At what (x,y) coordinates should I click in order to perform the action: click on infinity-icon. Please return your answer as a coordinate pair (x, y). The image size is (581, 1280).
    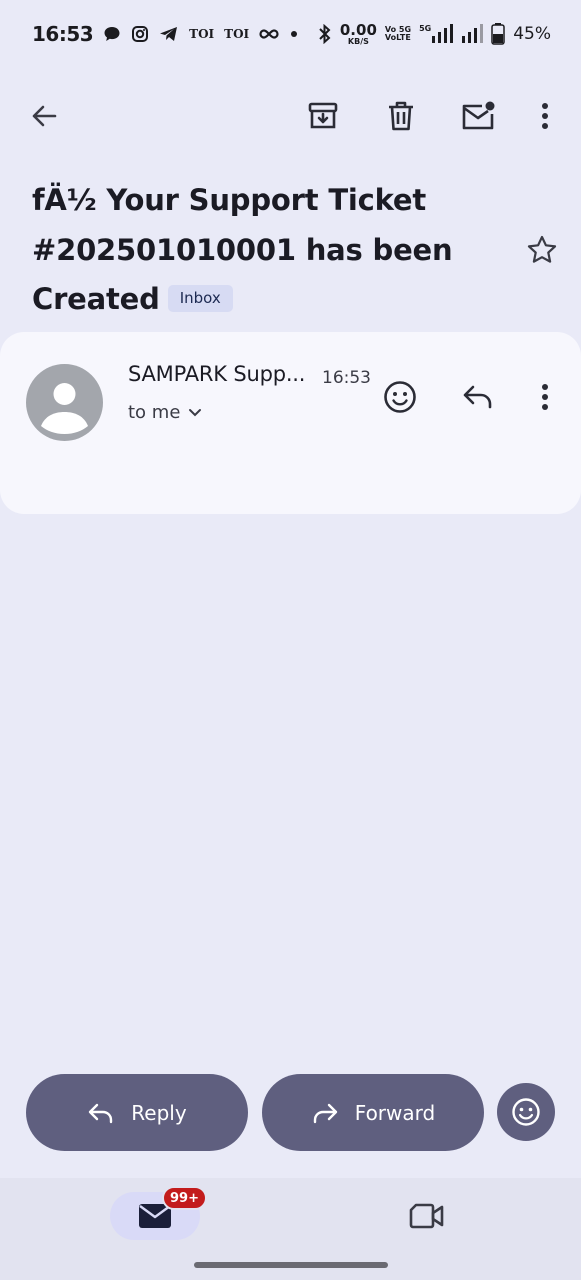
    Looking at the image, I should click on (269, 34).